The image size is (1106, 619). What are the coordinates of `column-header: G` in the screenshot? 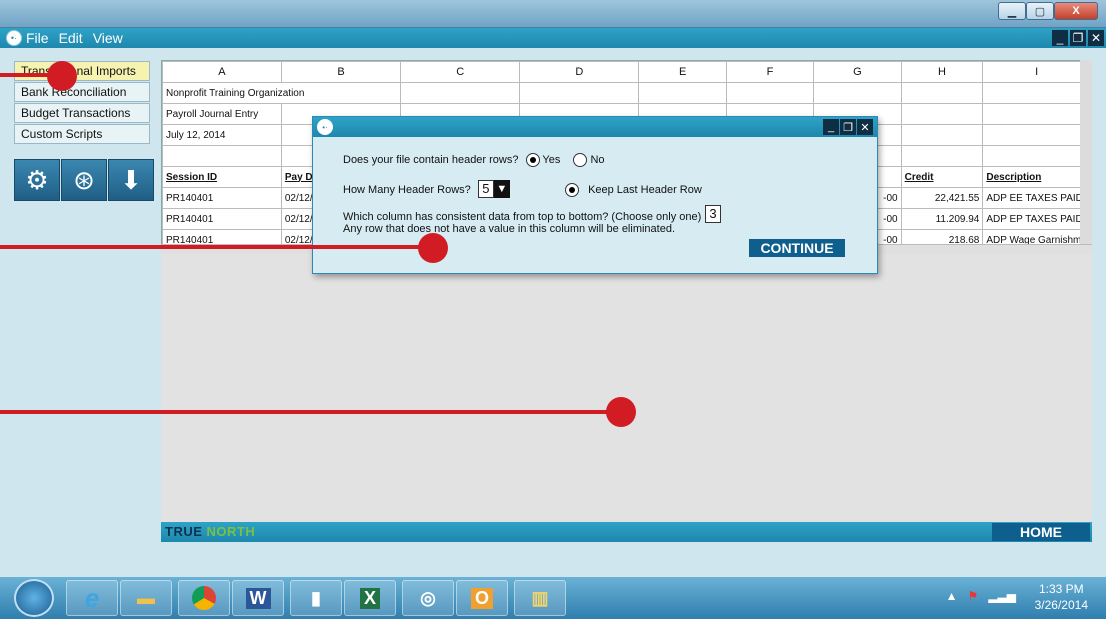 It's located at (857, 72).